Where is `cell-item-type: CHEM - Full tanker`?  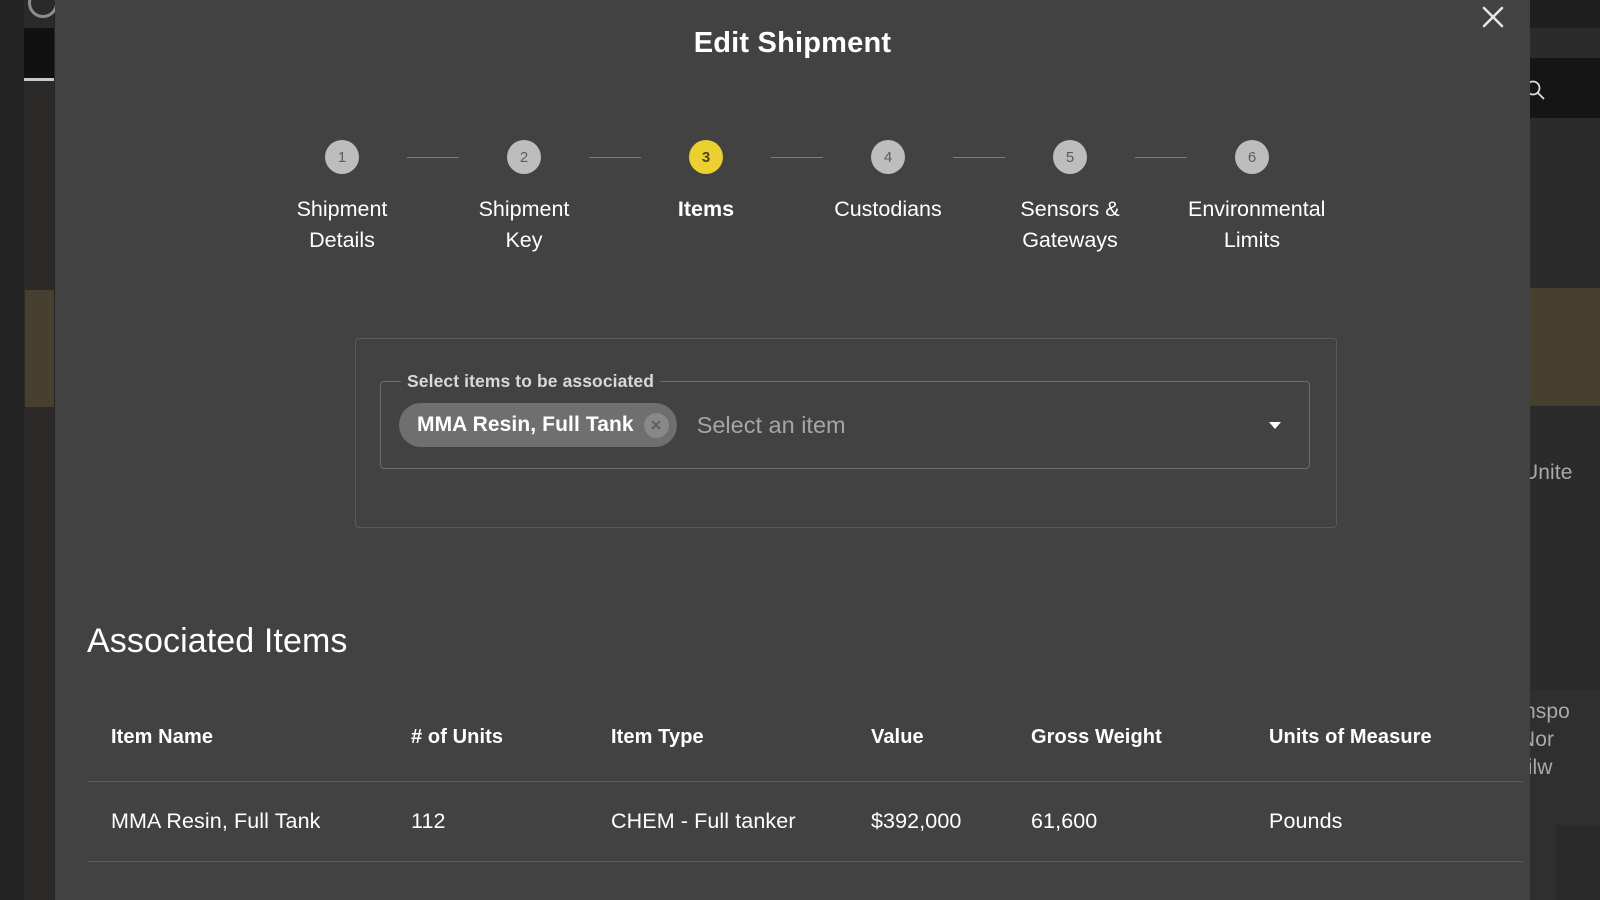
cell-item-type: CHEM - Full tanker is located at coordinates (741, 821).